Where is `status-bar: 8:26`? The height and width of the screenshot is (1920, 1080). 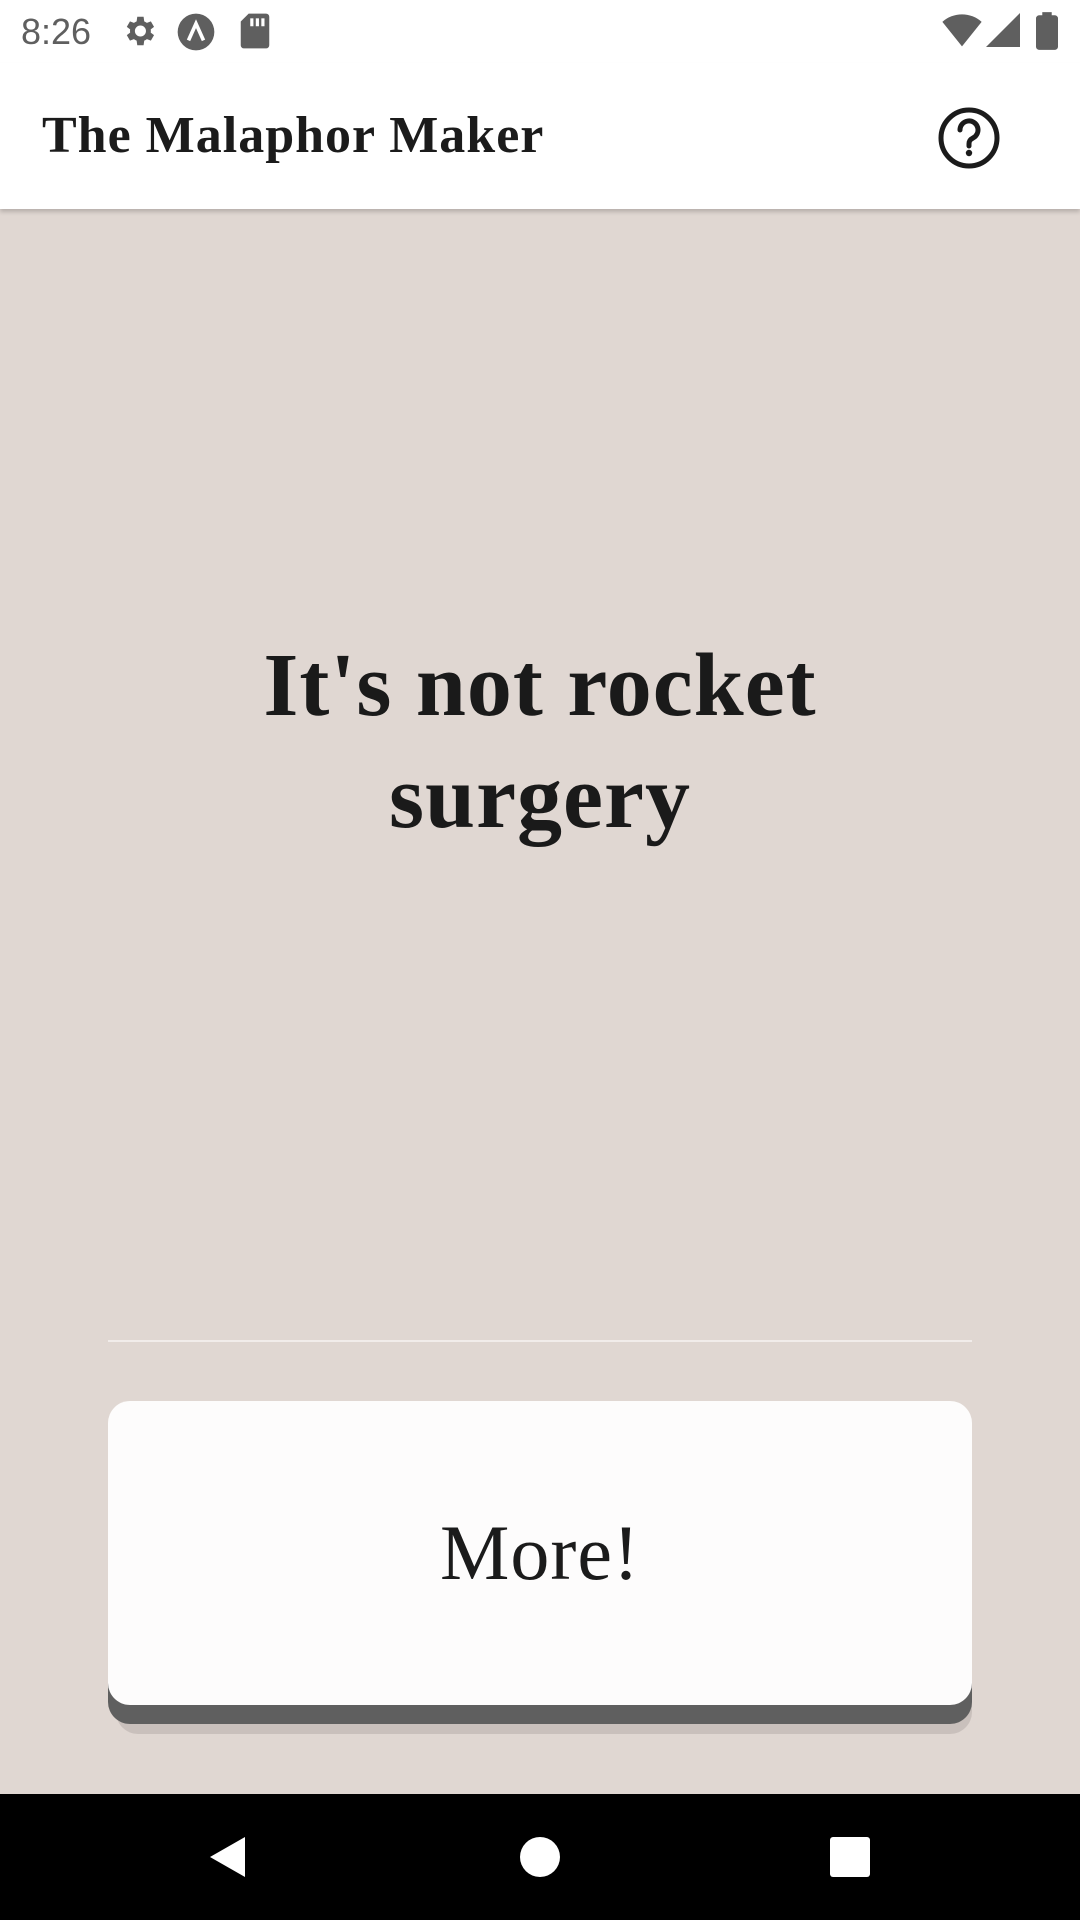 status-bar: 8:26 is located at coordinates (540, 31).